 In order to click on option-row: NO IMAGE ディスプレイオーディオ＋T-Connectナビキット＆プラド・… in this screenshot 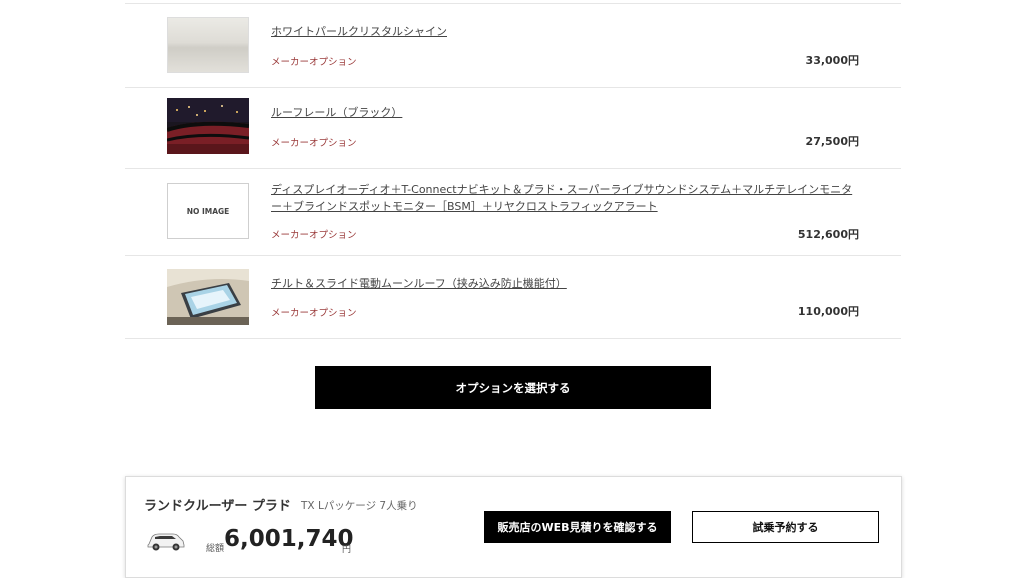, I will do `click(513, 212)`.